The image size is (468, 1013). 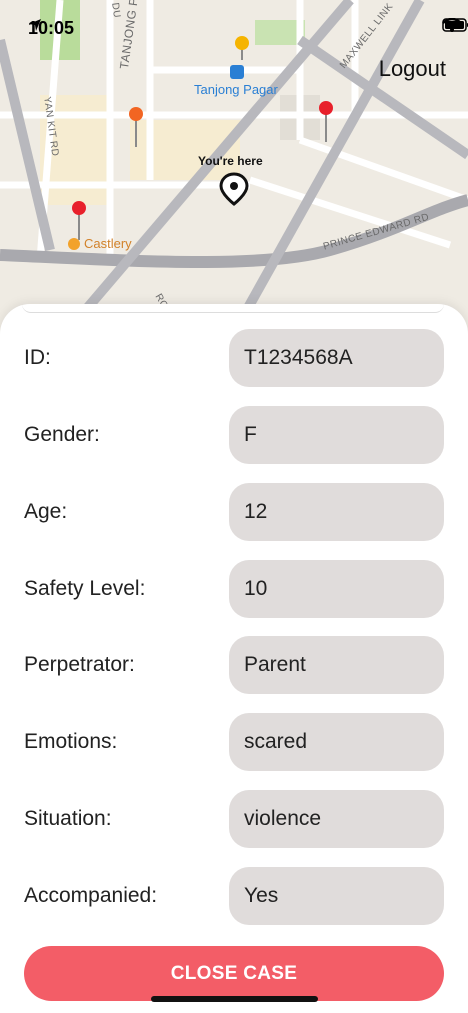 I want to click on situation-label: Situation:, so click(x=68, y=818).